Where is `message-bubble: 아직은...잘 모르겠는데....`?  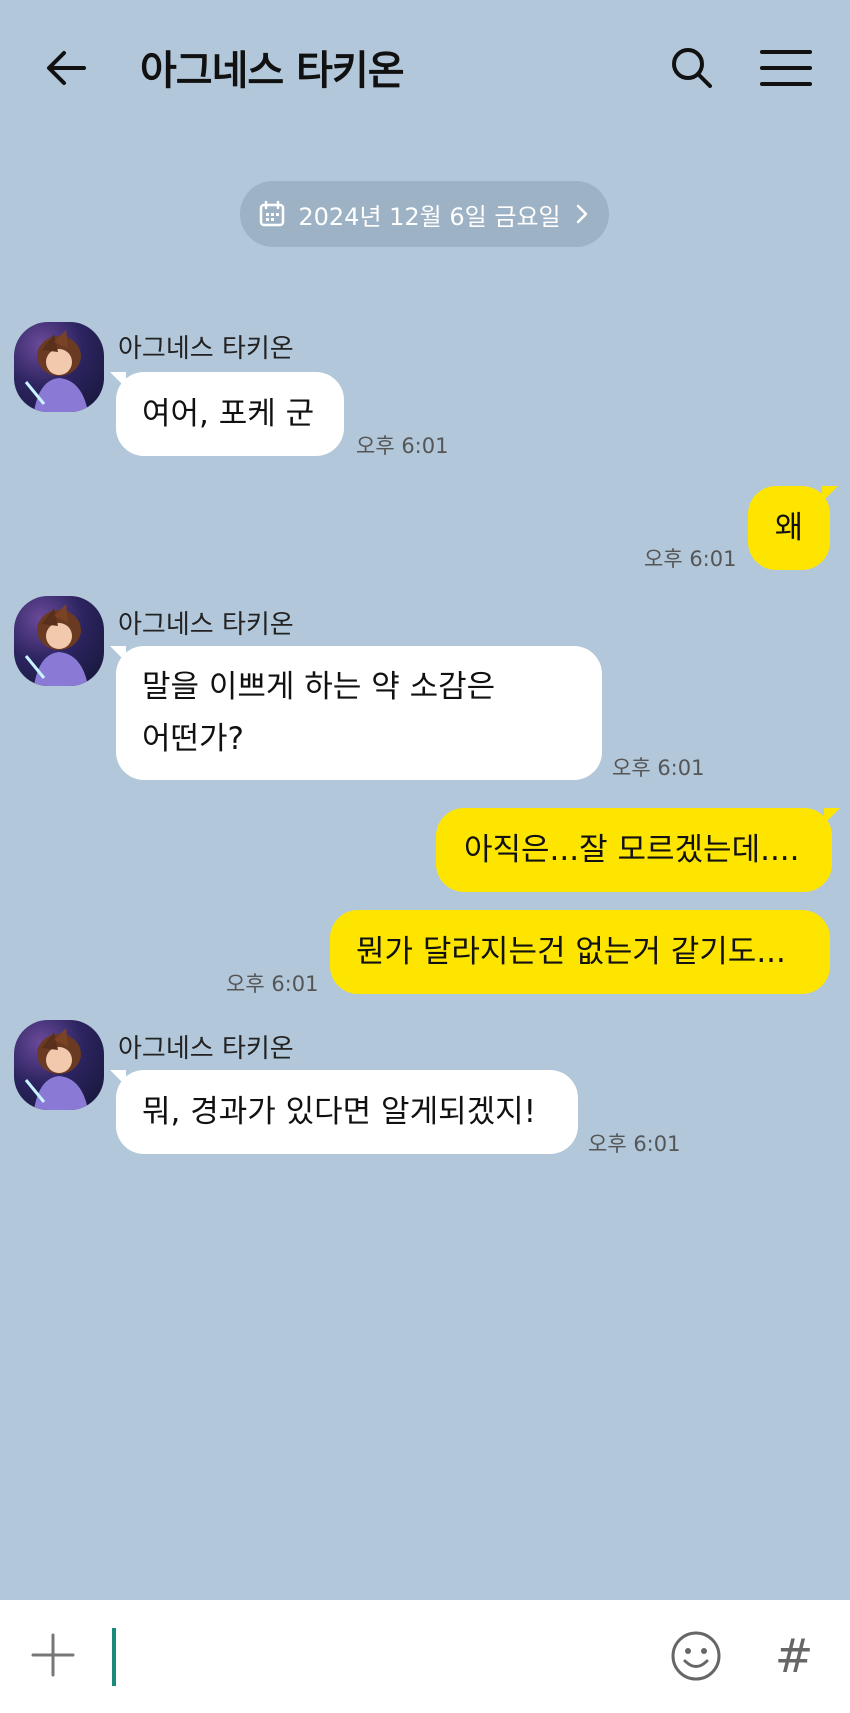
message-bubble: 아직은...잘 모르겠는데.... is located at coordinates (634, 850).